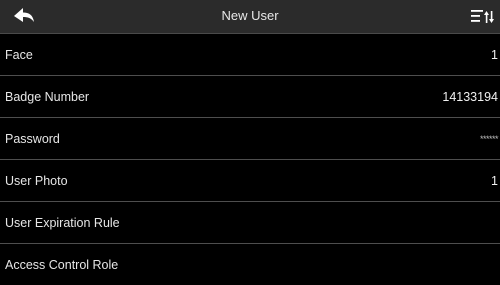 This screenshot has width=500, height=285. What do you see at coordinates (250, 264) in the screenshot?
I see `row-access-control-role: Access Control Role` at bounding box center [250, 264].